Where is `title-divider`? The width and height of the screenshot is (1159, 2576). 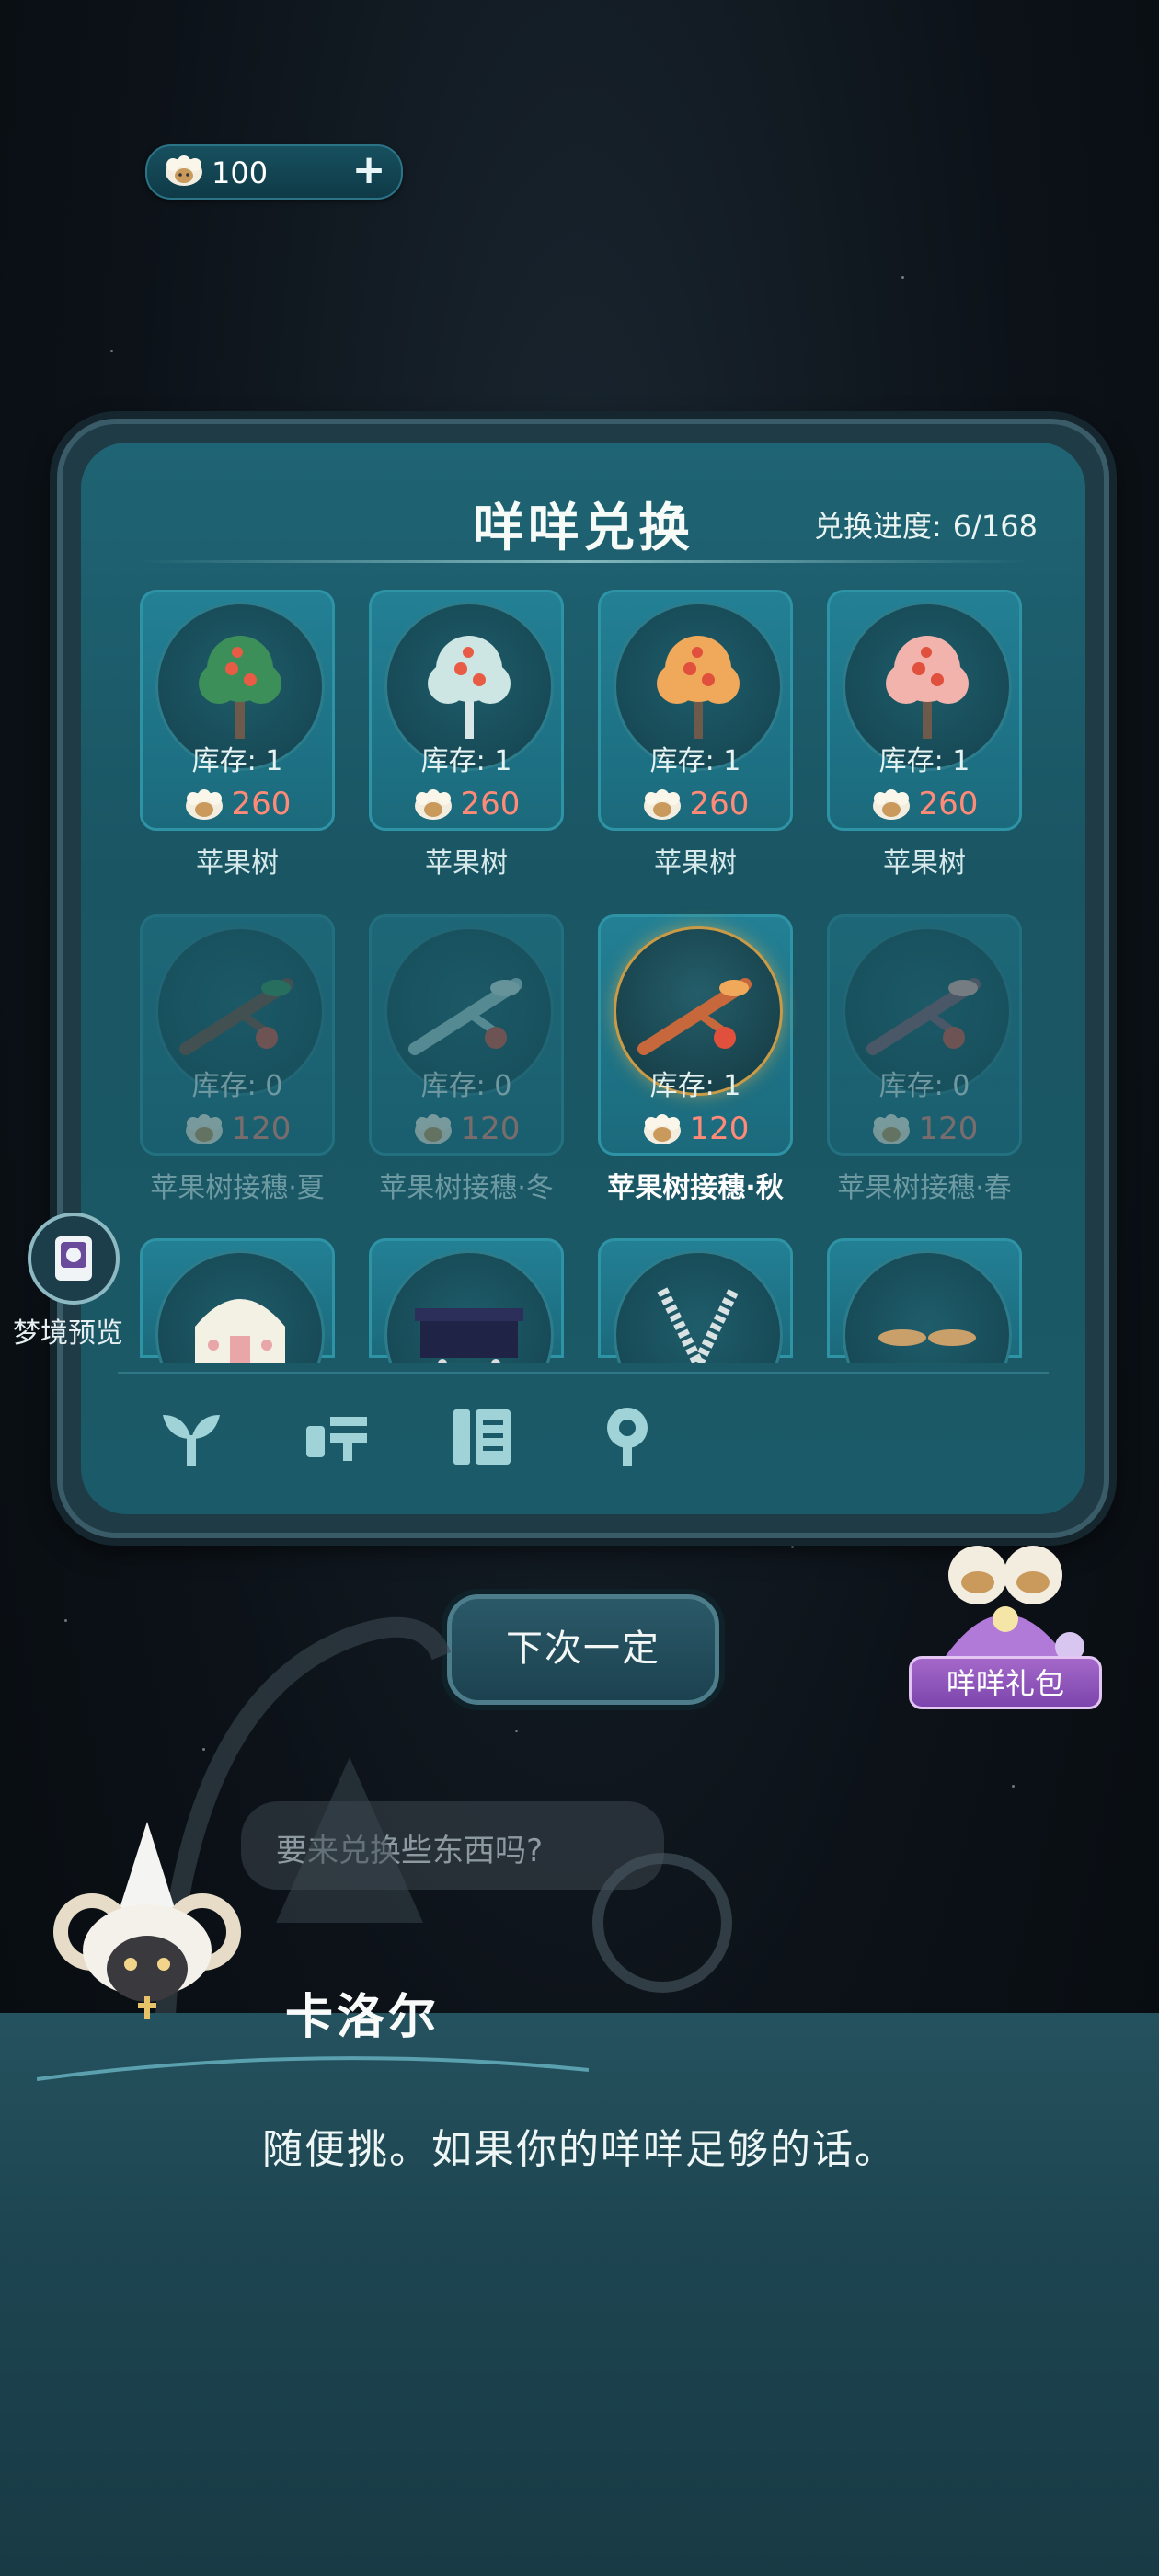 title-divider is located at coordinates (583, 561).